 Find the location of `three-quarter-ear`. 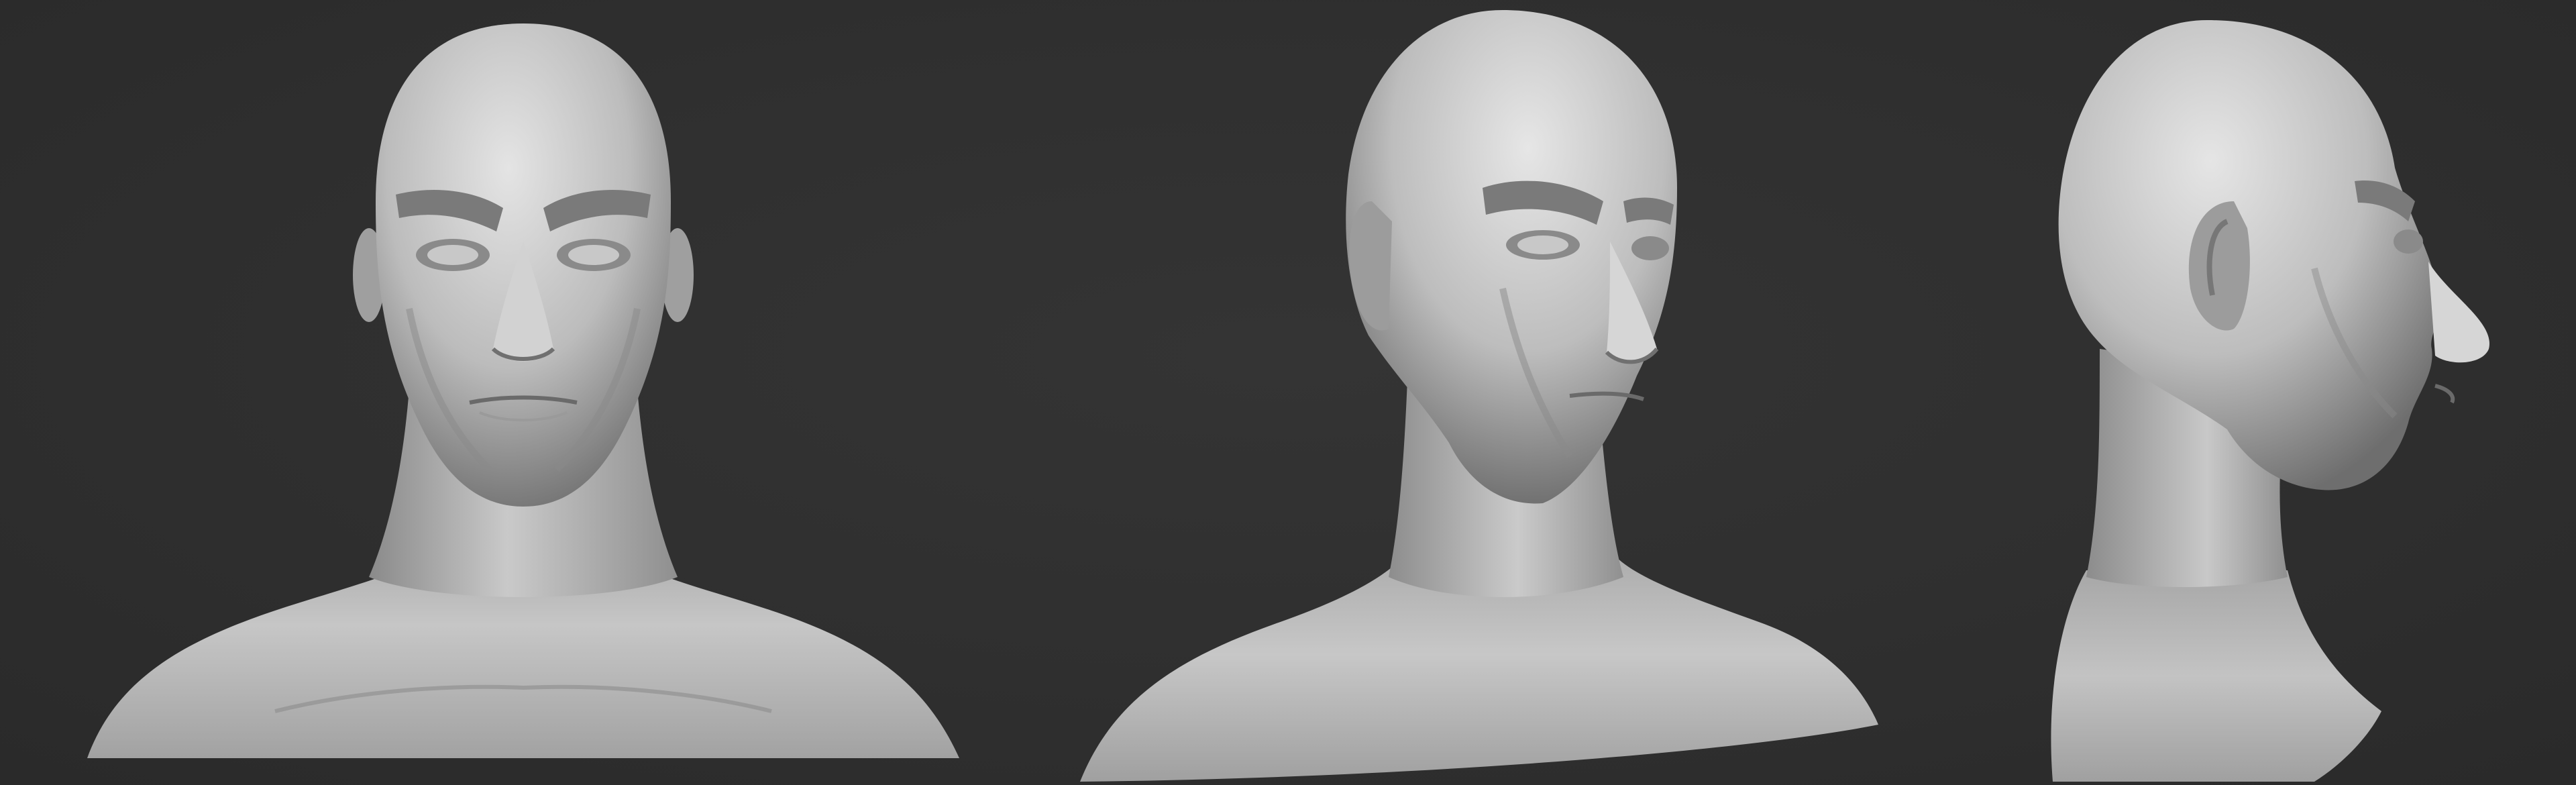

three-quarter-ear is located at coordinates (1370, 266).